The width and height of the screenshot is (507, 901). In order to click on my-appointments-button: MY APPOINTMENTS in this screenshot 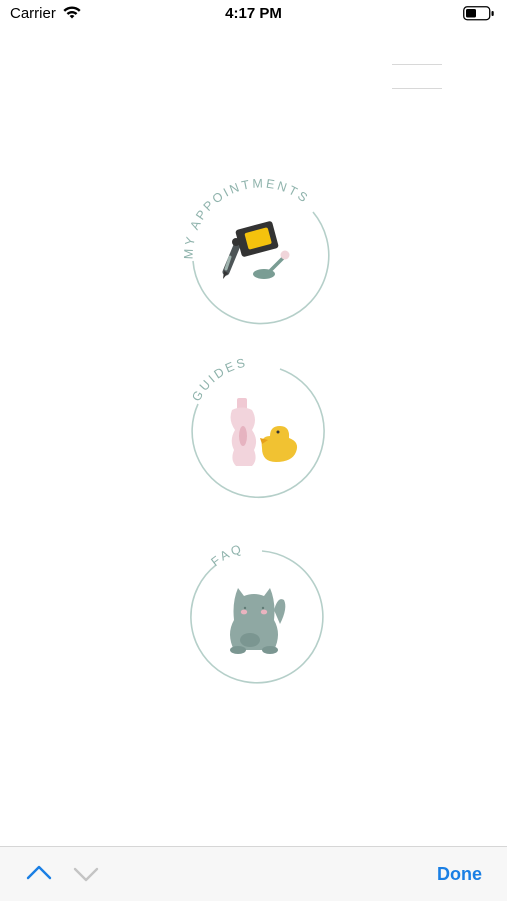, I will do `click(251, 245)`.